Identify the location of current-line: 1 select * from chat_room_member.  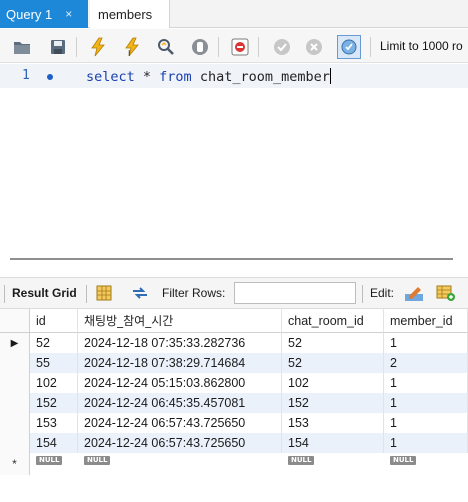
(234, 76).